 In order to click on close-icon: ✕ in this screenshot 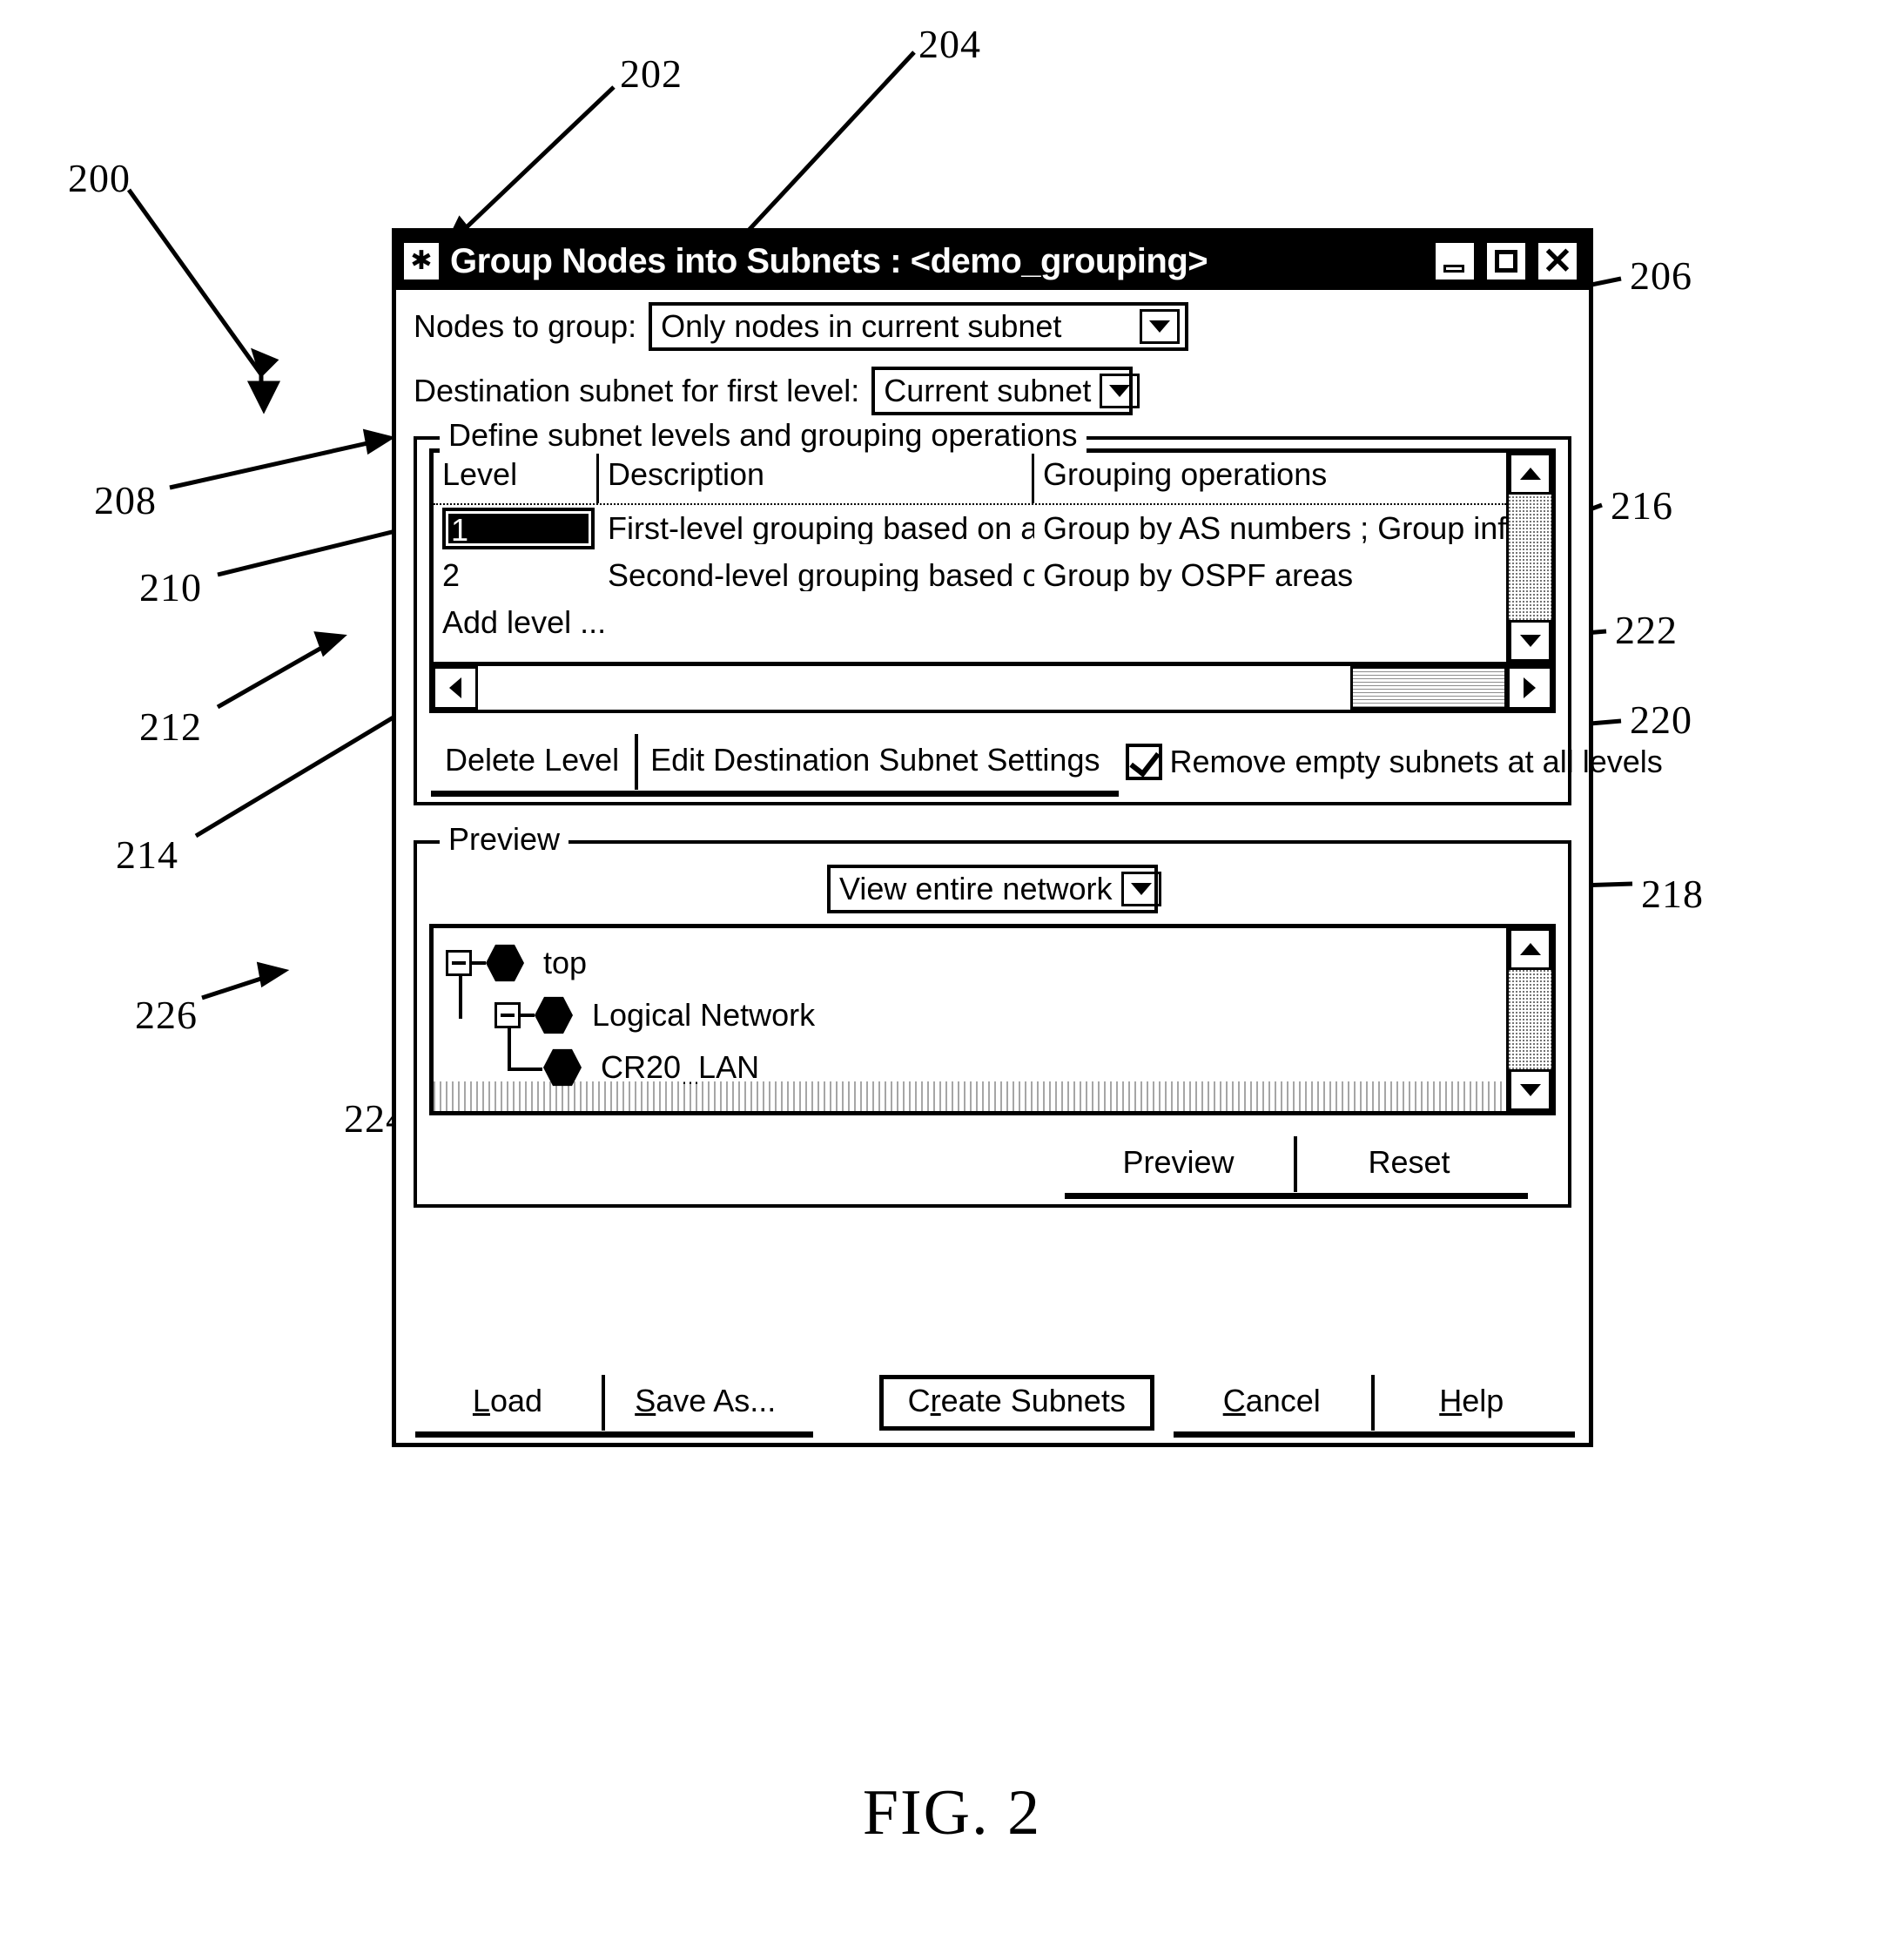, I will do `click(1557, 260)`.